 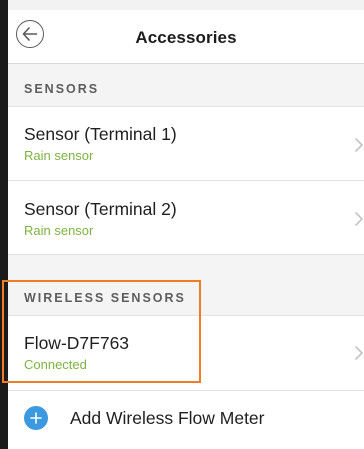 What do you see at coordinates (100, 134) in the screenshot?
I see `item-title: Sensor (Terminal 1)` at bounding box center [100, 134].